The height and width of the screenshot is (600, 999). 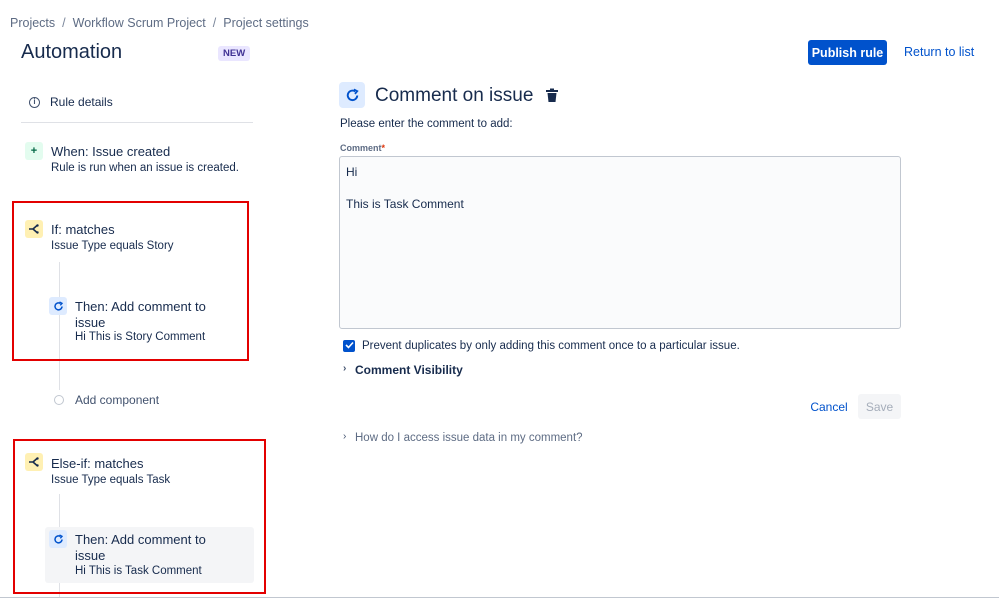 I want to click on trash-icon, so click(x=552, y=95).